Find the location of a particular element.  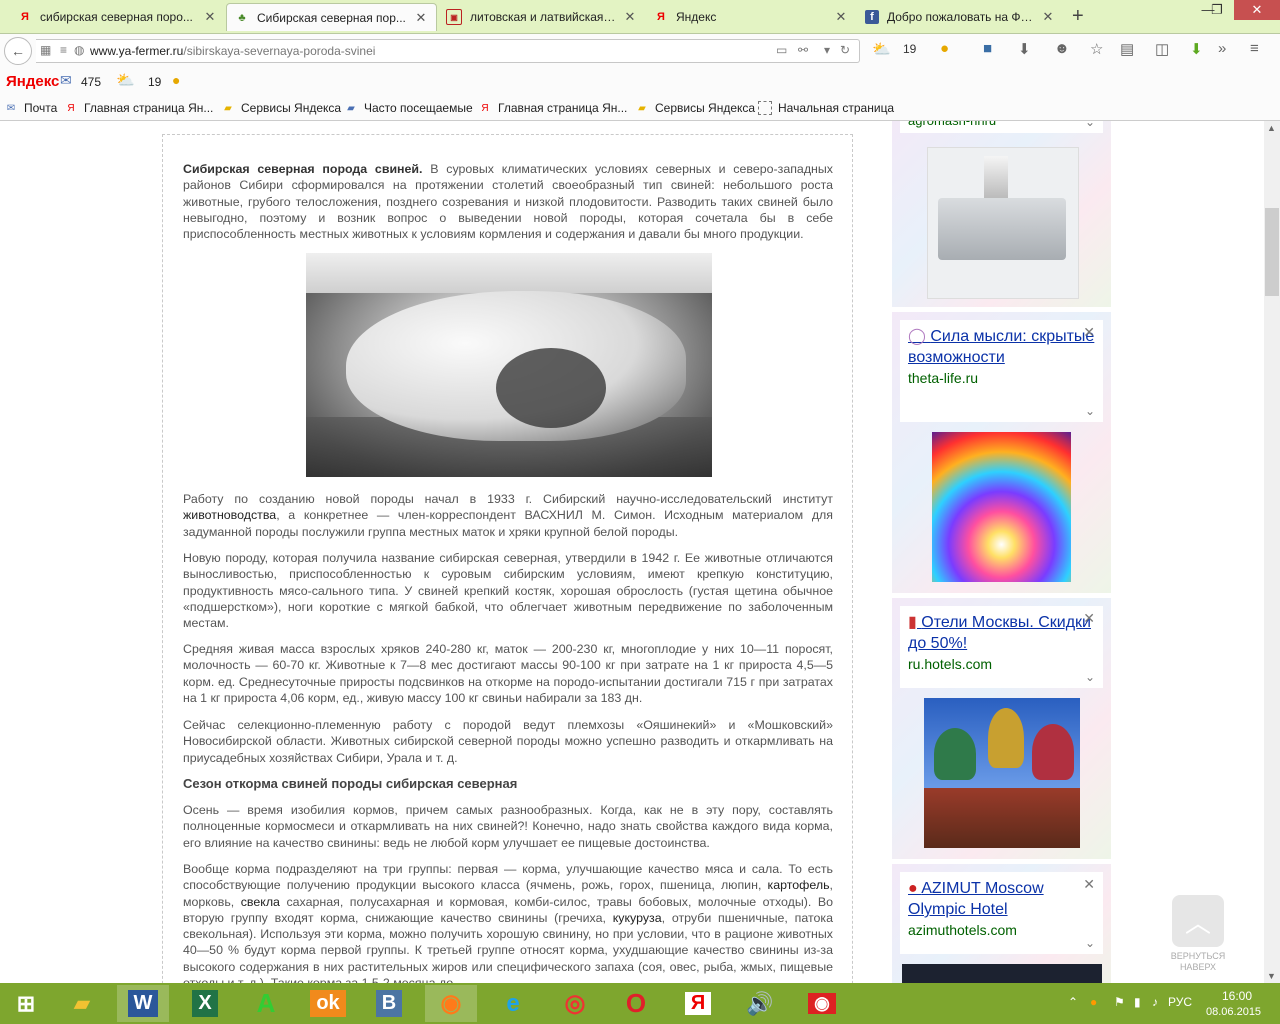

bookmark-most-visited: ▰ Часто посещаемые is located at coordinates (408, 108).